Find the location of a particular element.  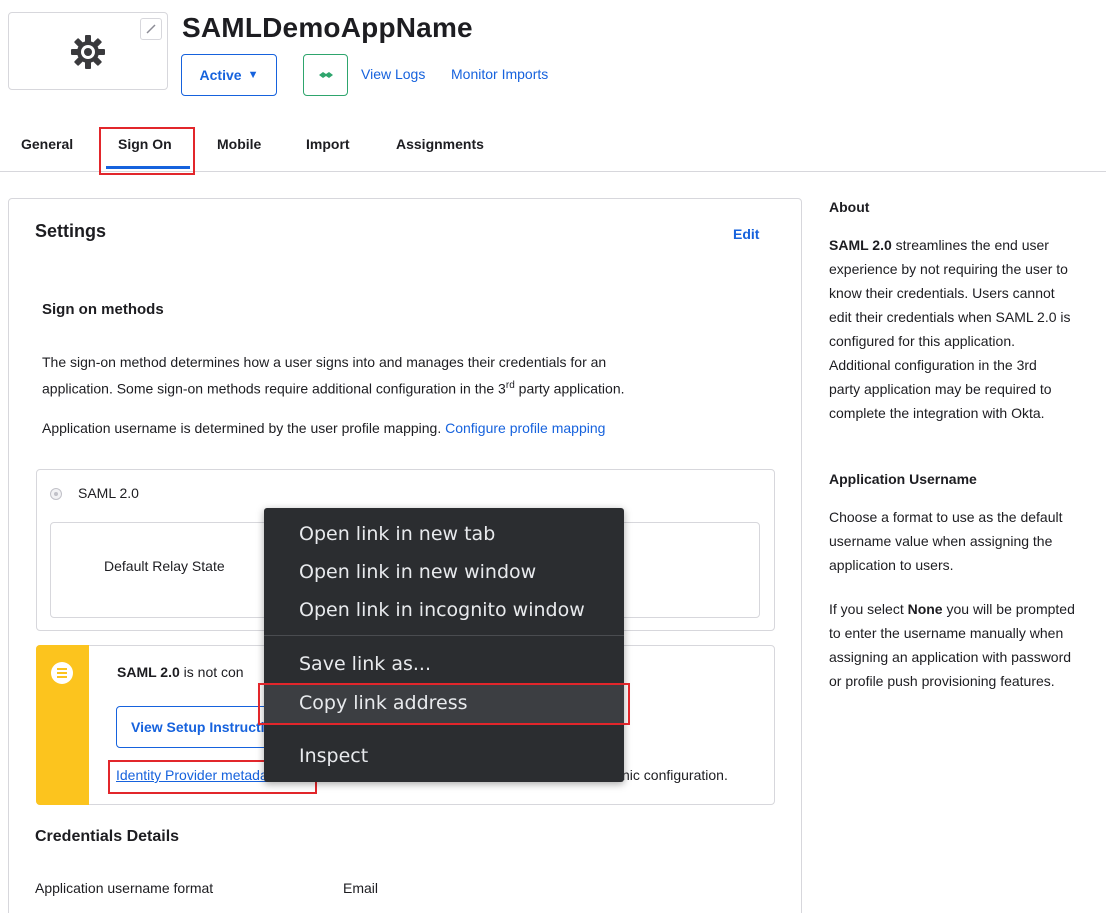

saml-radio is located at coordinates (56, 494).